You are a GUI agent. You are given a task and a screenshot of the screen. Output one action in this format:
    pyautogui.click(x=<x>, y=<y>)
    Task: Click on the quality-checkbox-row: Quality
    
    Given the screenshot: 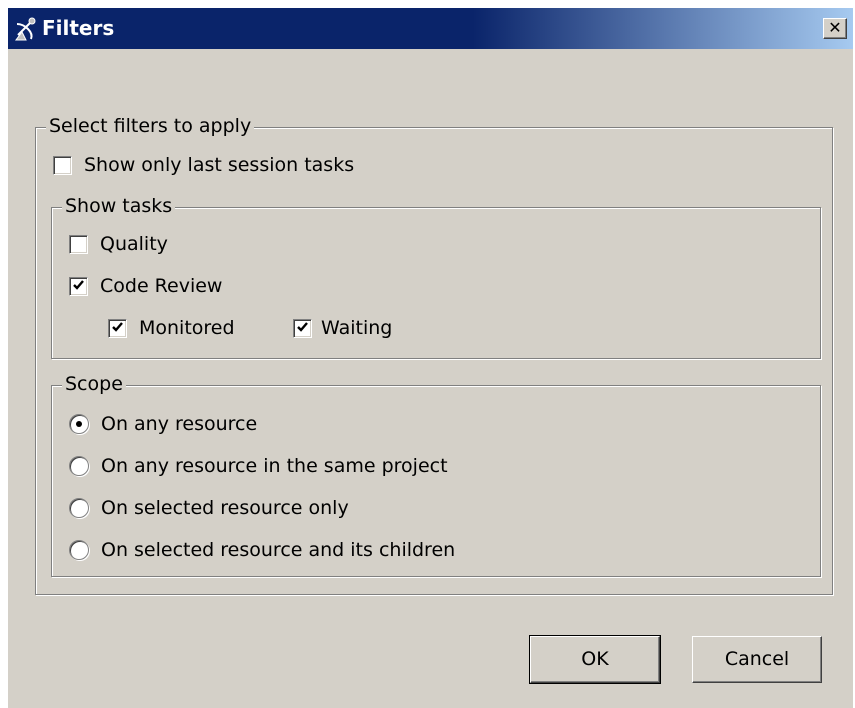 What is the action you would take?
    pyautogui.click(x=118, y=244)
    